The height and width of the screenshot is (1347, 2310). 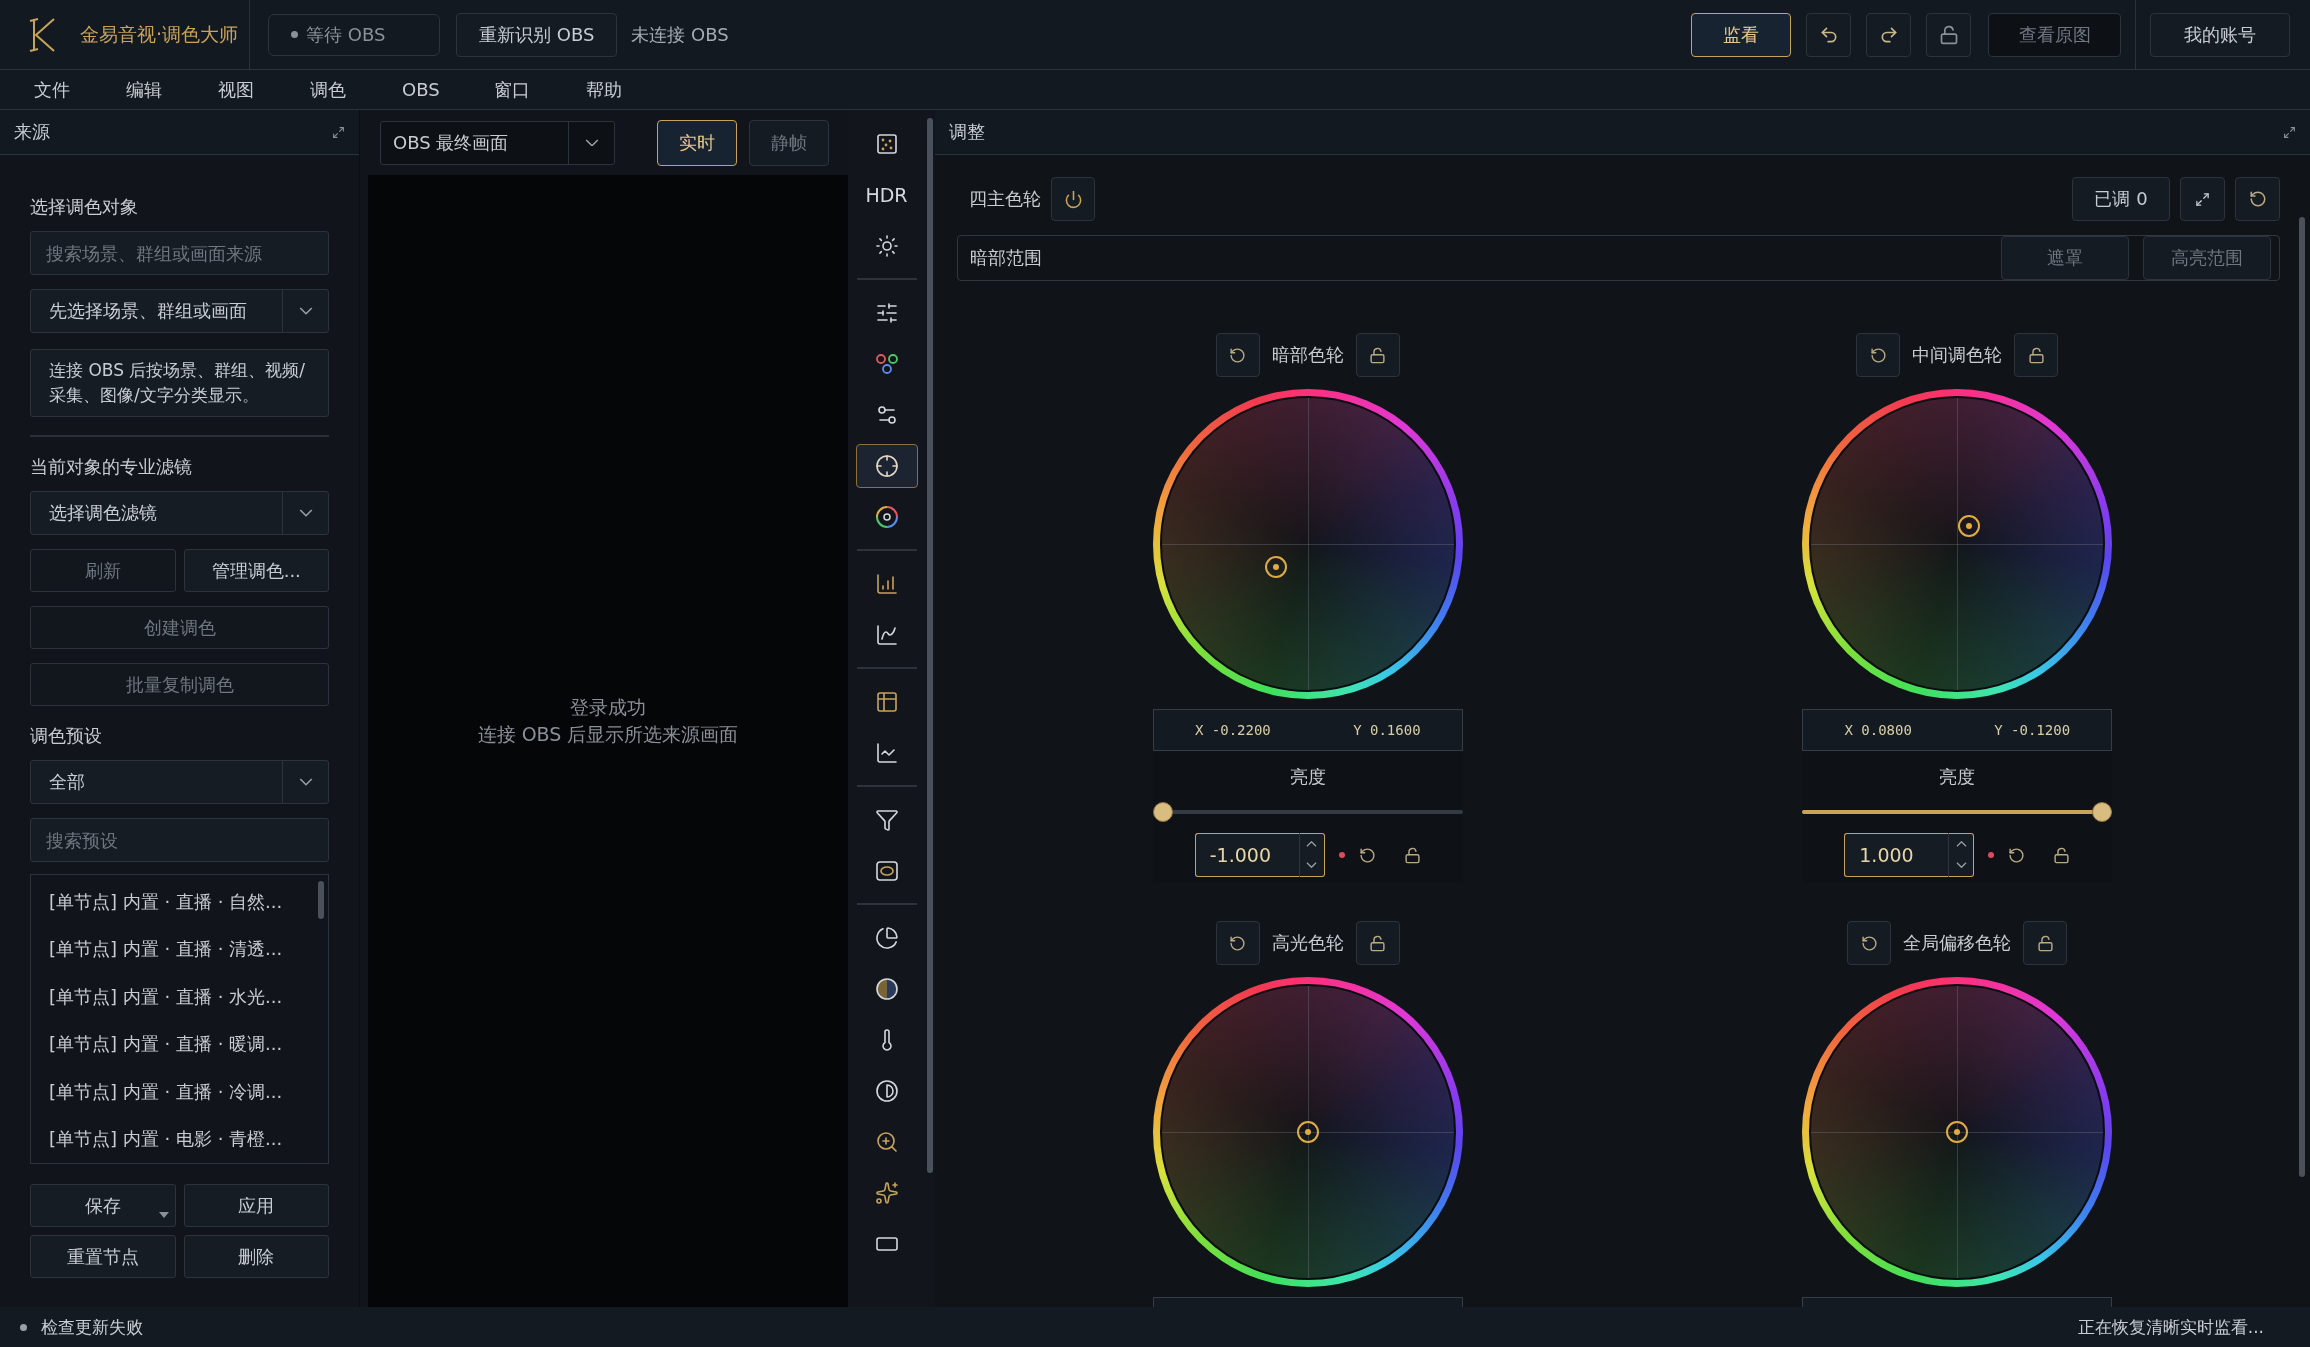 What do you see at coordinates (1888, 34) in the screenshot?
I see `redo-button` at bounding box center [1888, 34].